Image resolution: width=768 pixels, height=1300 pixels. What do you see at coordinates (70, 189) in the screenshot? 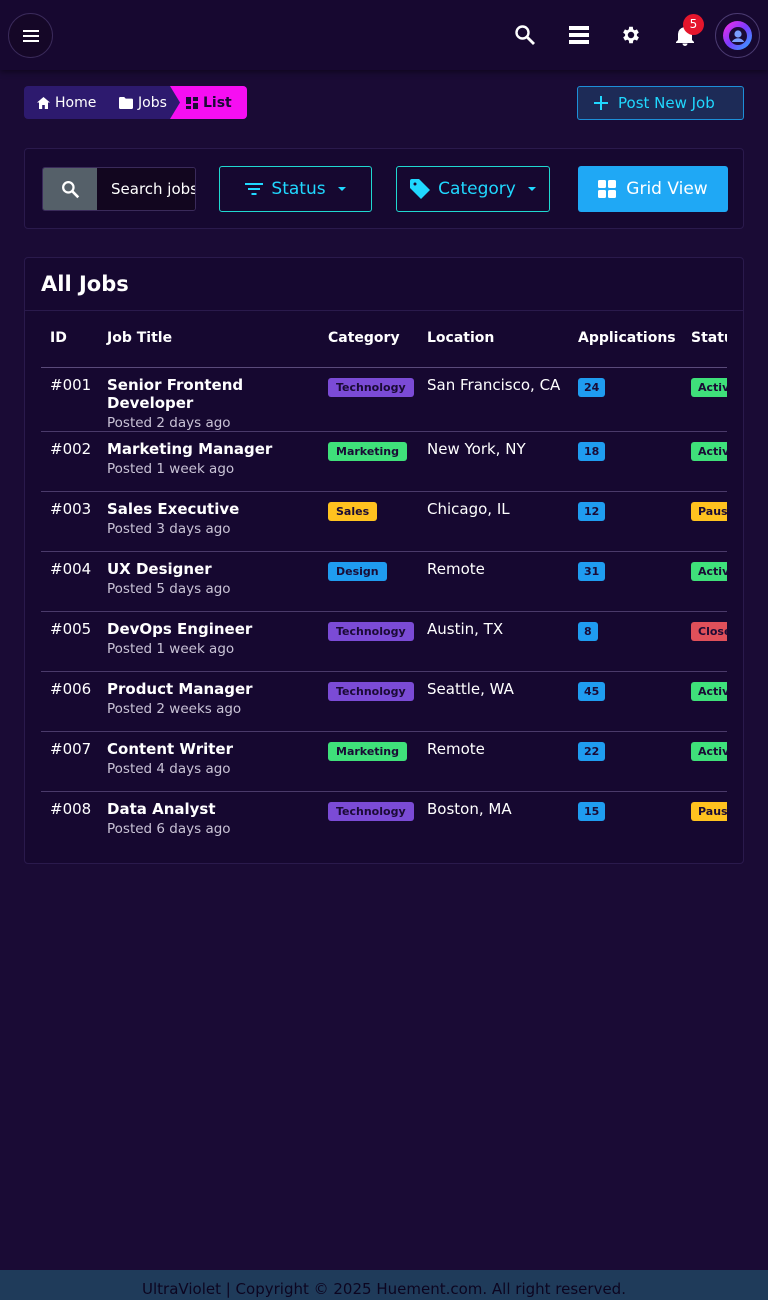
I see `search-submit-button` at bounding box center [70, 189].